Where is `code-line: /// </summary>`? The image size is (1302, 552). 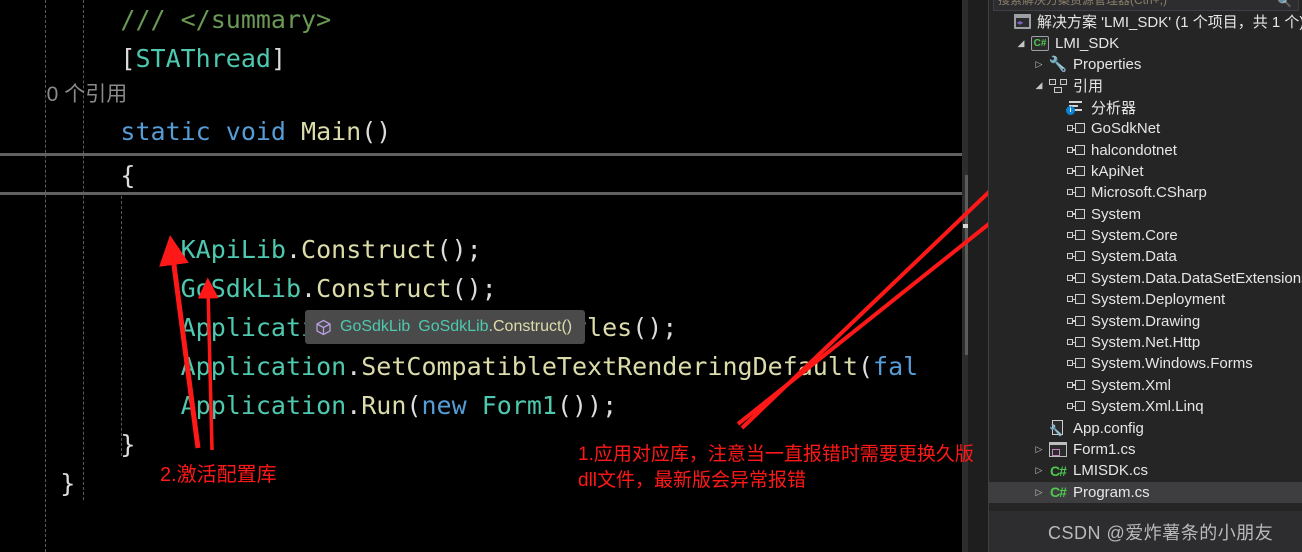
code-line: /// </summary> is located at coordinates (484, 19).